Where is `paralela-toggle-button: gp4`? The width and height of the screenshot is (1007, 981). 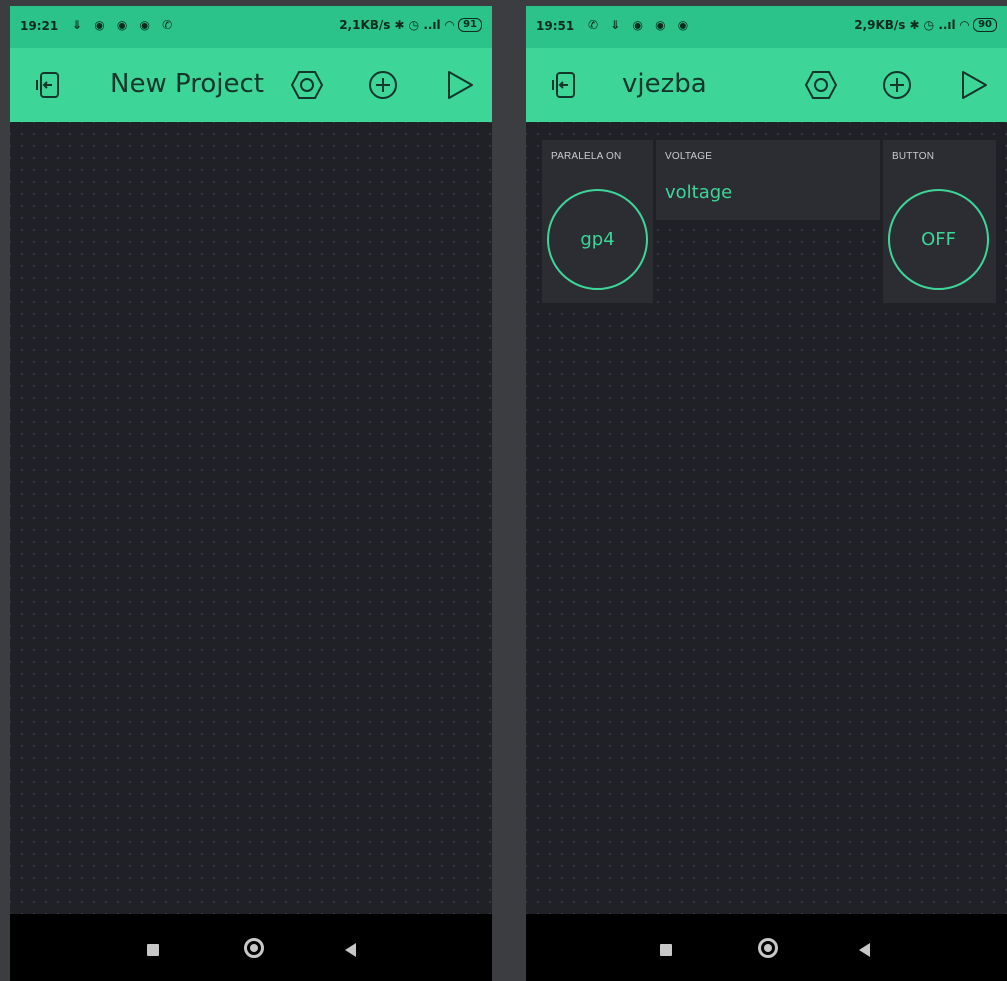
paralela-toggle-button: gp4 is located at coordinates (597, 239).